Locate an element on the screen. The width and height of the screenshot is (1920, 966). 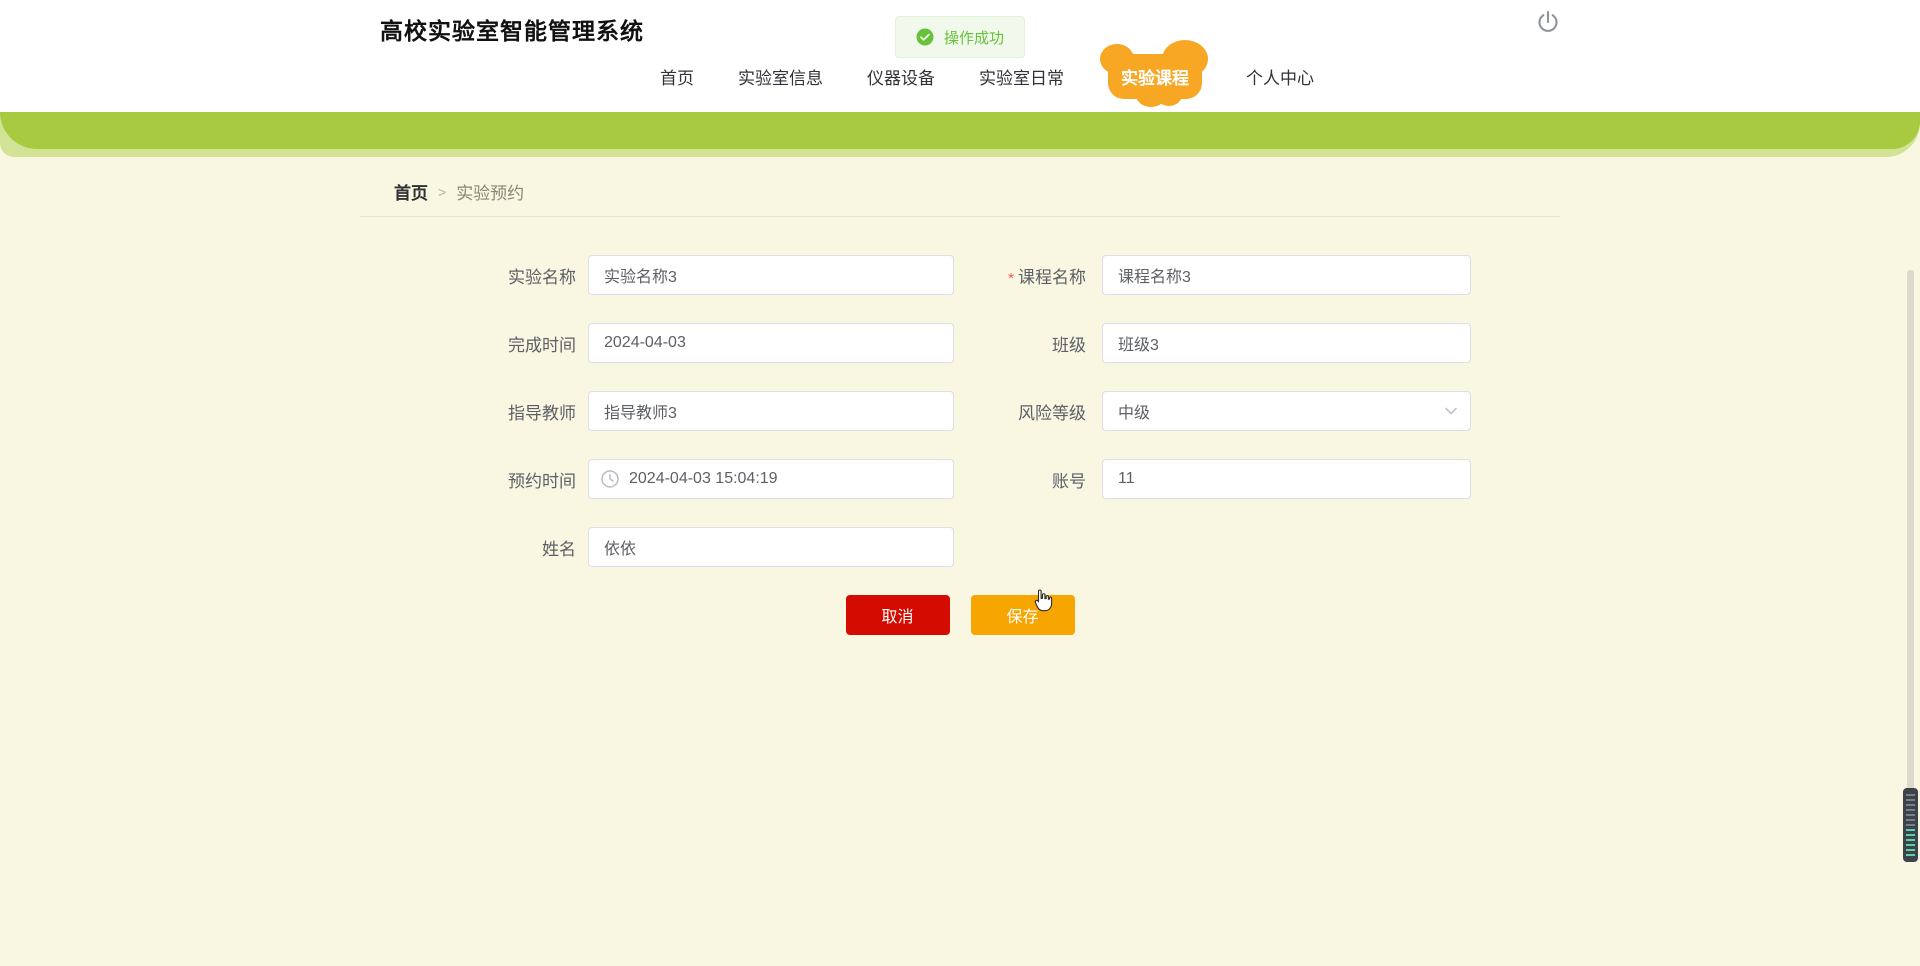
main-nav: 首页 实验室信息 仪器设备 实验室日常 实验课程 个人中心 is located at coordinates (987, 73).